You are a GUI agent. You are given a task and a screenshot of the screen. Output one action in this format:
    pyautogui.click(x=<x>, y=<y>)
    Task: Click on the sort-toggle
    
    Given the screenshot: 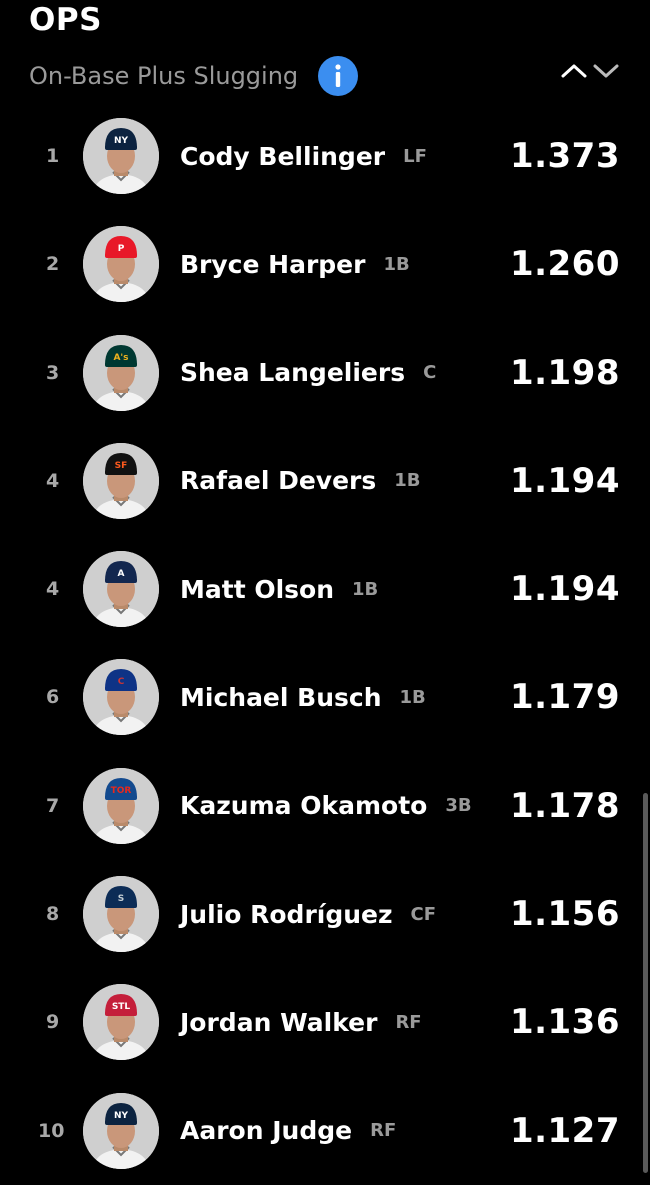 What is the action you would take?
    pyautogui.click(x=592, y=73)
    